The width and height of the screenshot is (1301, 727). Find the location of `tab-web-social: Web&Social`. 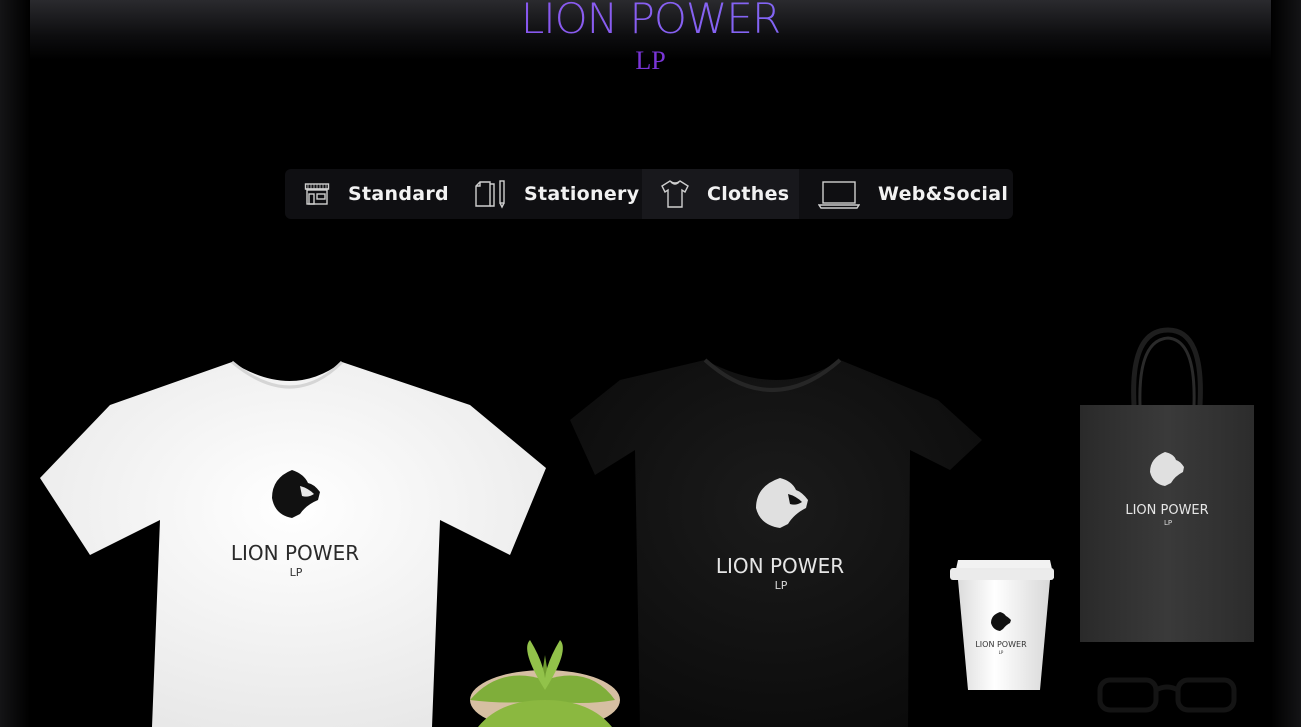

tab-web-social: Web&Social is located at coordinates (906, 194).